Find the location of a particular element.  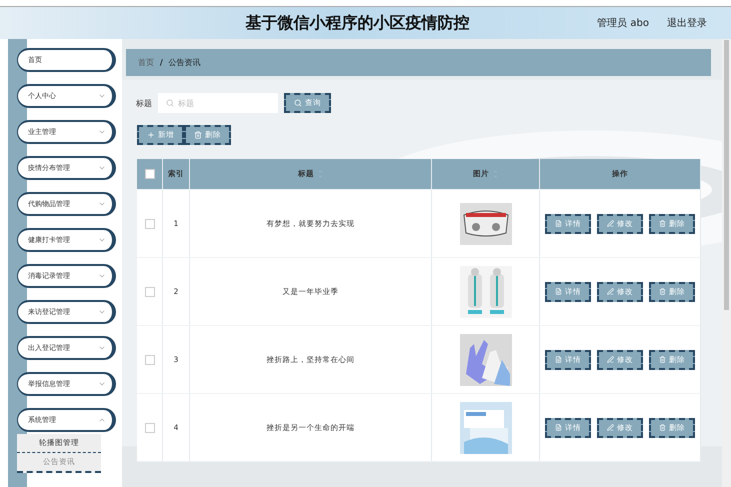

user-name: 管理员 abo is located at coordinates (623, 23).